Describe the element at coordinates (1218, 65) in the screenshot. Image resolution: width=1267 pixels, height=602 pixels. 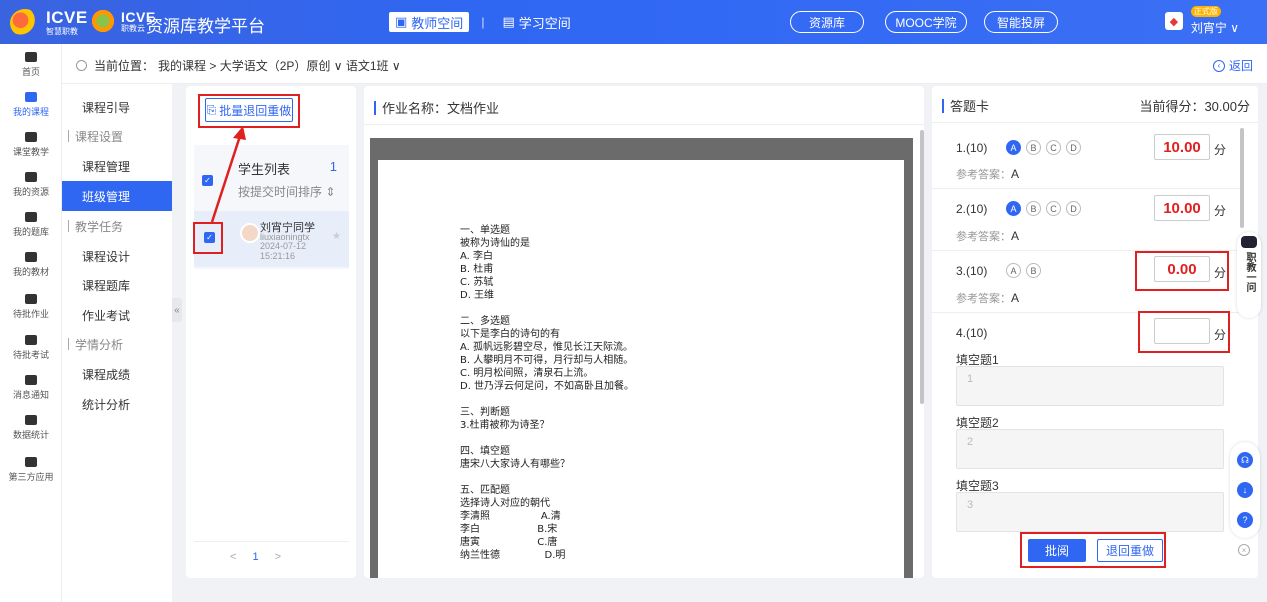
I see `back-icon: ‹` at that location.